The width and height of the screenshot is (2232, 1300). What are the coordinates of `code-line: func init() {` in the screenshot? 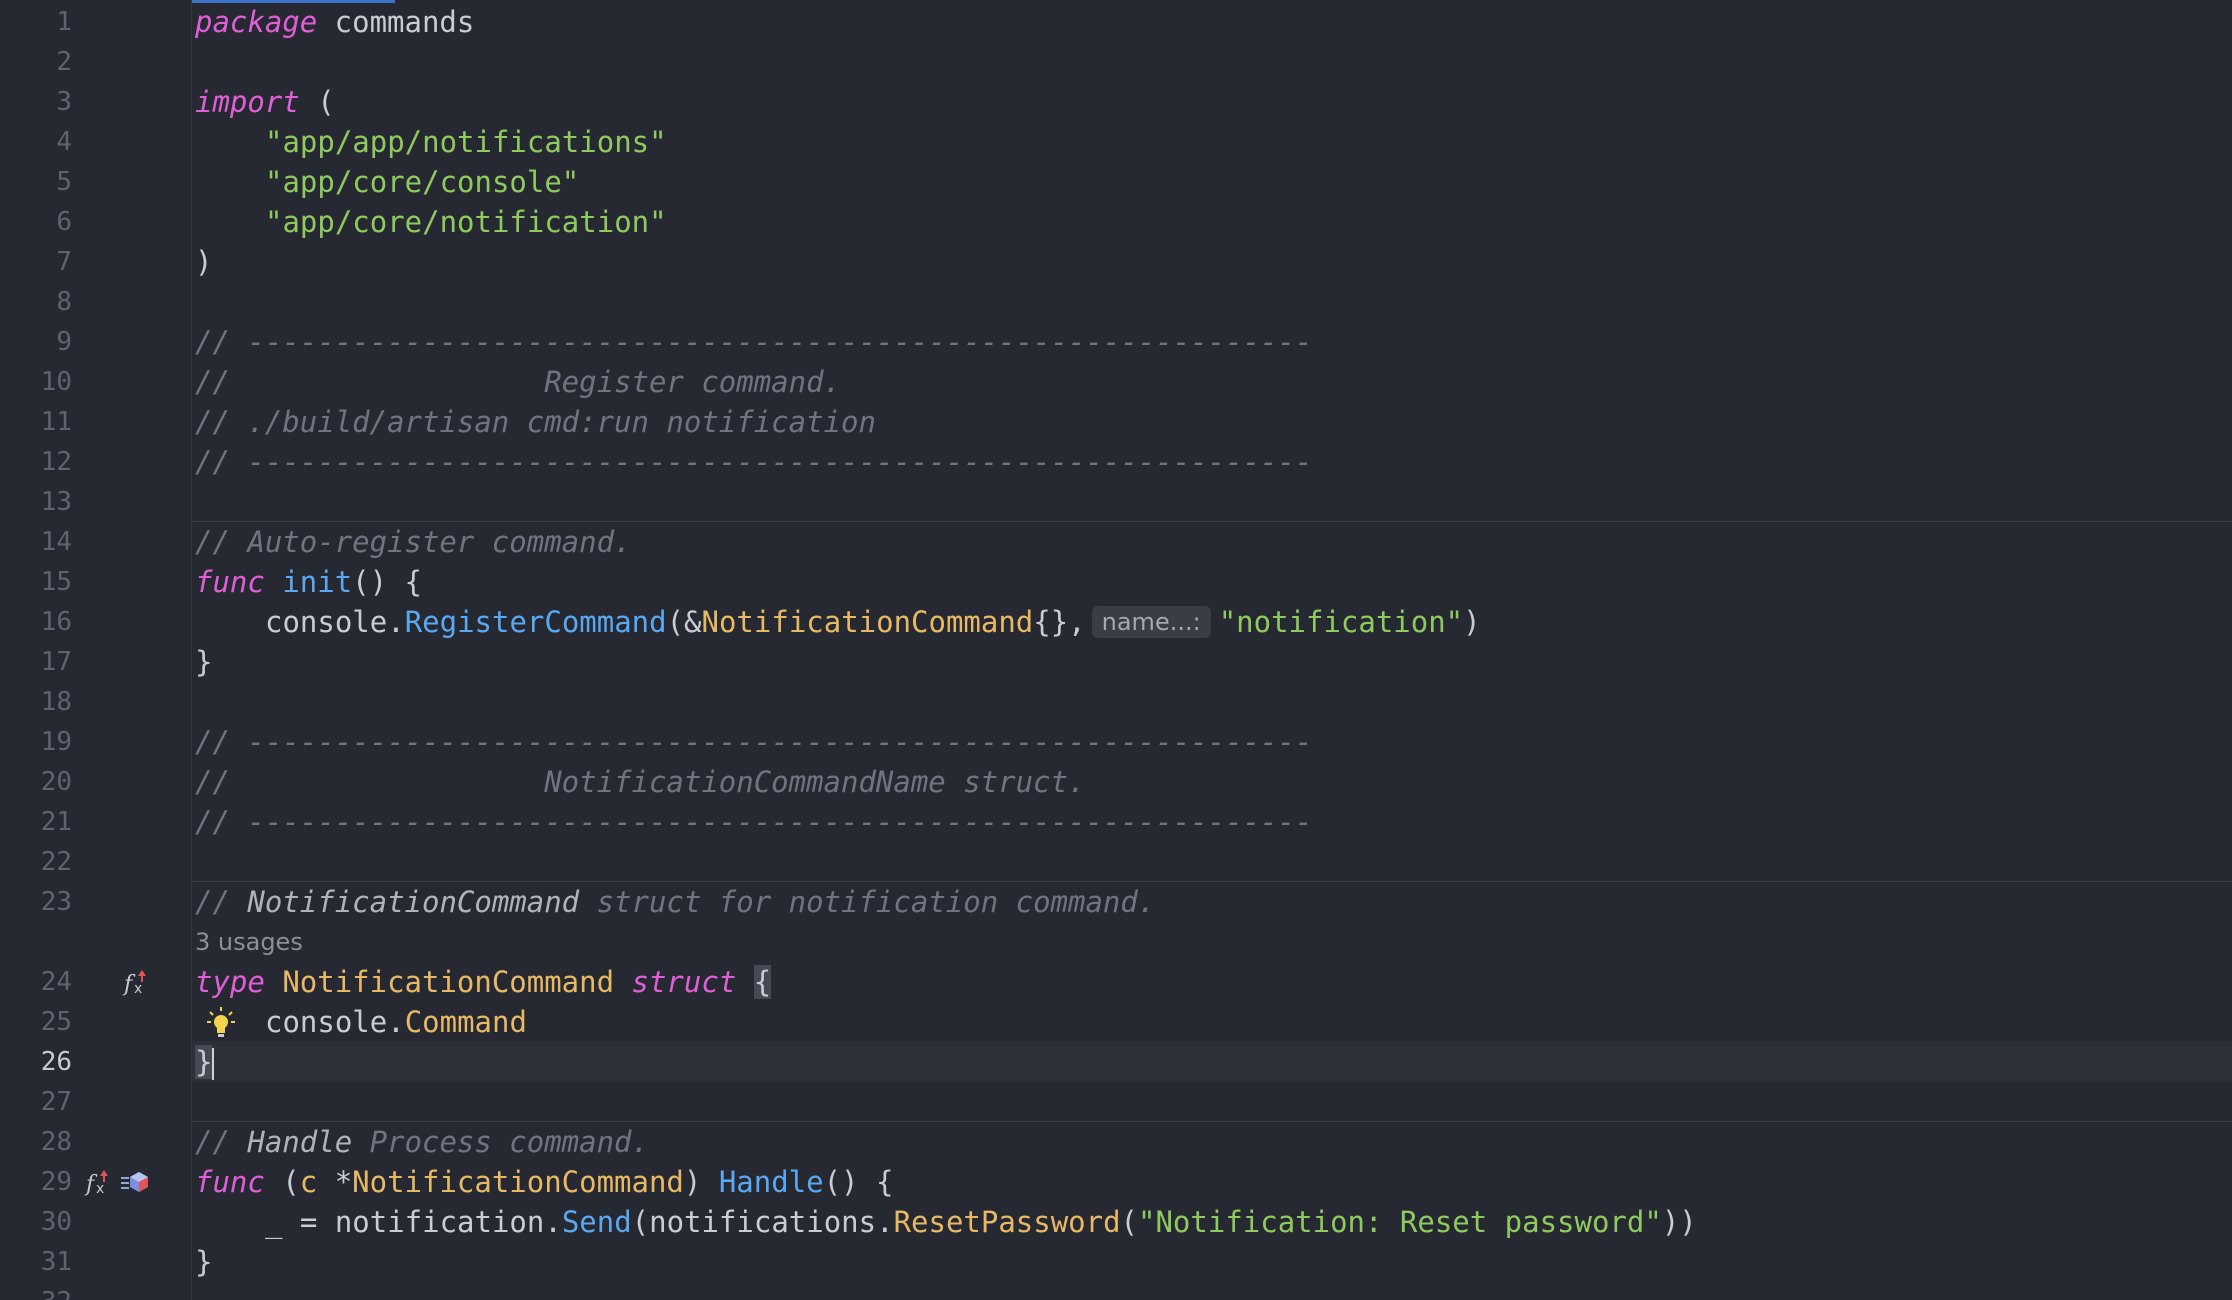 It's located at (308, 582).